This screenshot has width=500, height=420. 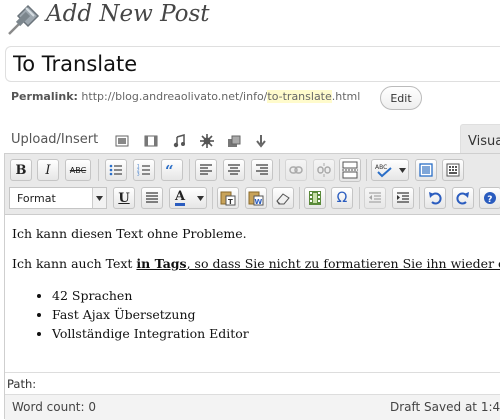 I want to click on link-icon, so click(x=296, y=170).